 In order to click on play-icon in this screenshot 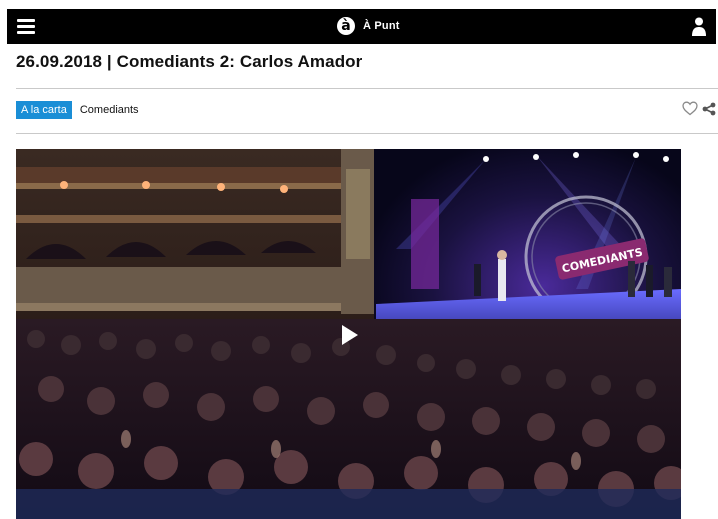, I will do `click(350, 335)`.